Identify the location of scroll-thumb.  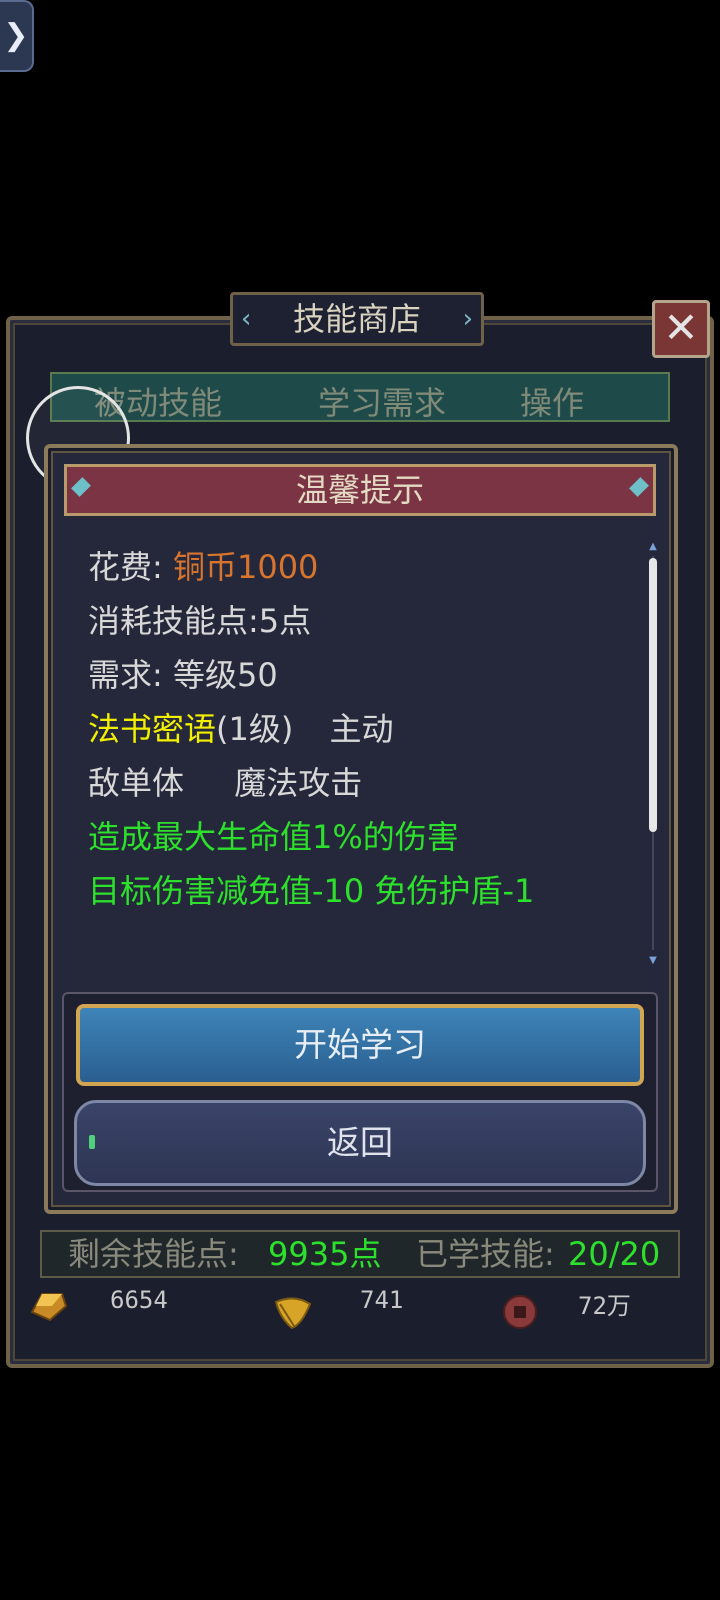
(653, 695).